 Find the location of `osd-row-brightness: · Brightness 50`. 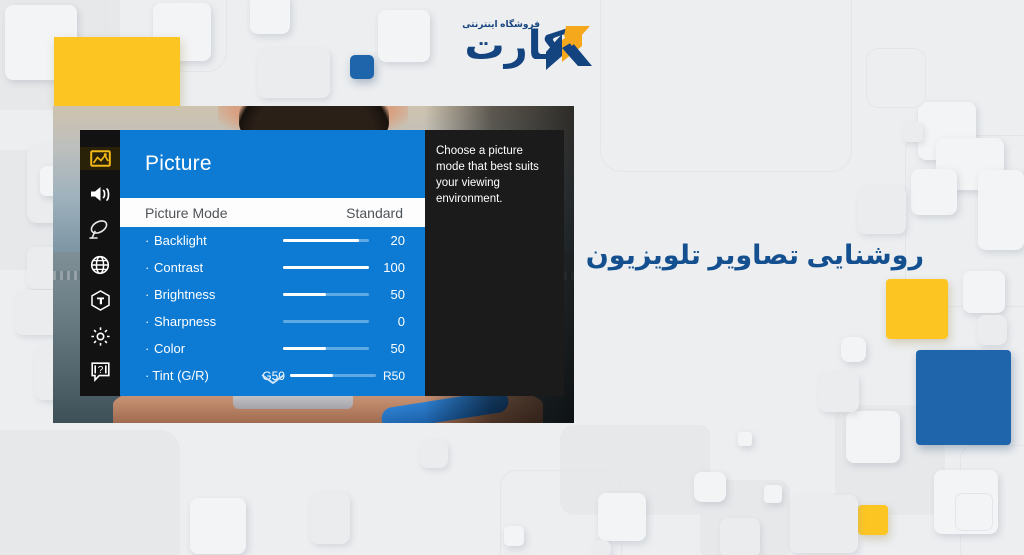

osd-row-brightness: · Brightness 50 is located at coordinates (272, 294).